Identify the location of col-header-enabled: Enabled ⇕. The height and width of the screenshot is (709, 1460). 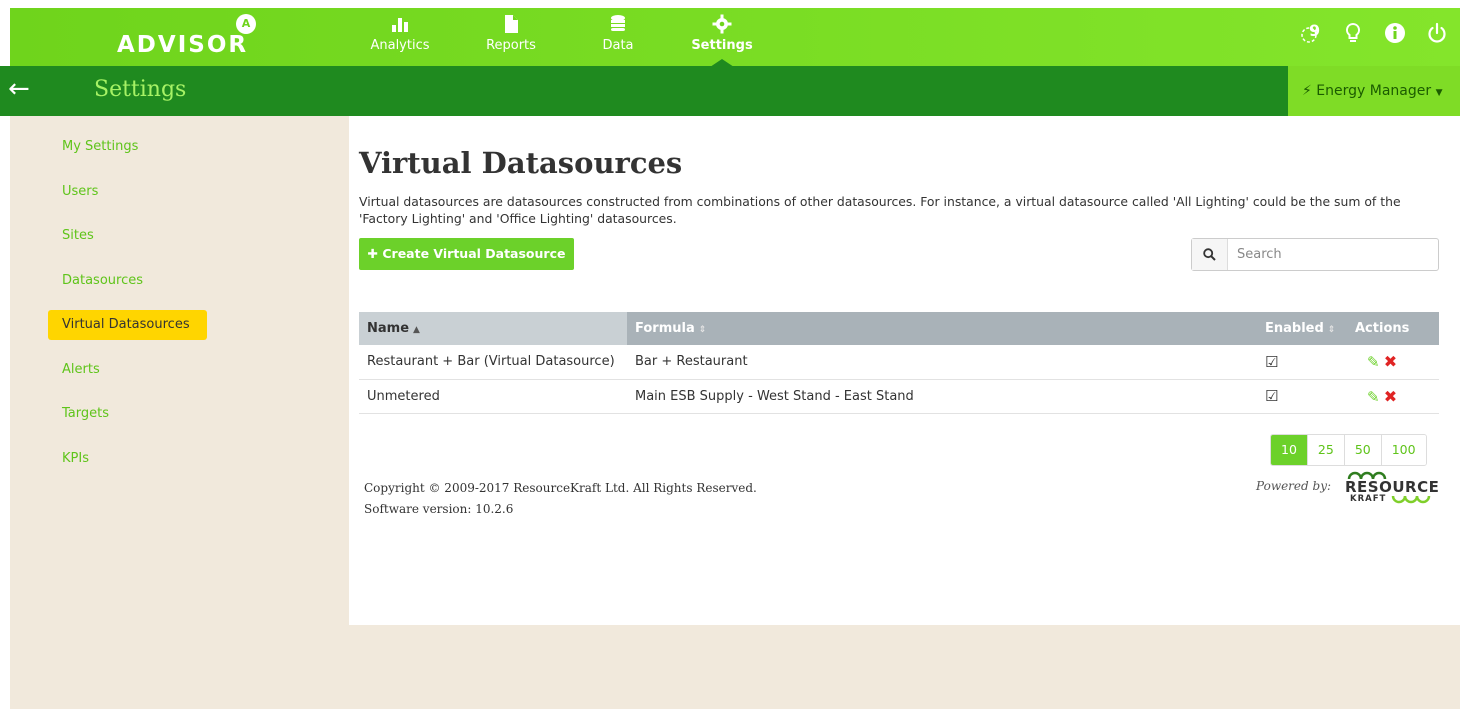
(1302, 328).